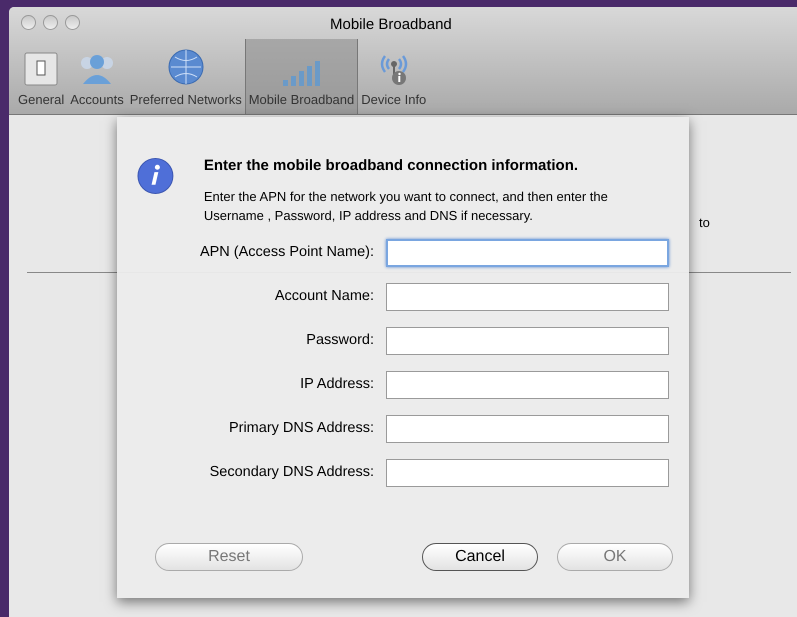 The height and width of the screenshot is (617, 797). I want to click on dialog-button: Cancel, so click(480, 557).